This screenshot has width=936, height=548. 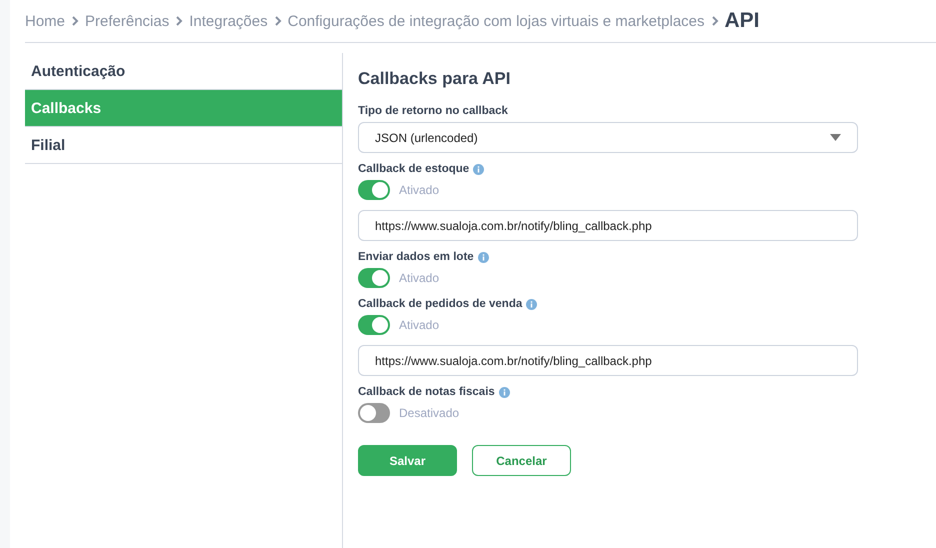 What do you see at coordinates (414, 169) in the screenshot?
I see `field-label: Callback de estoque` at bounding box center [414, 169].